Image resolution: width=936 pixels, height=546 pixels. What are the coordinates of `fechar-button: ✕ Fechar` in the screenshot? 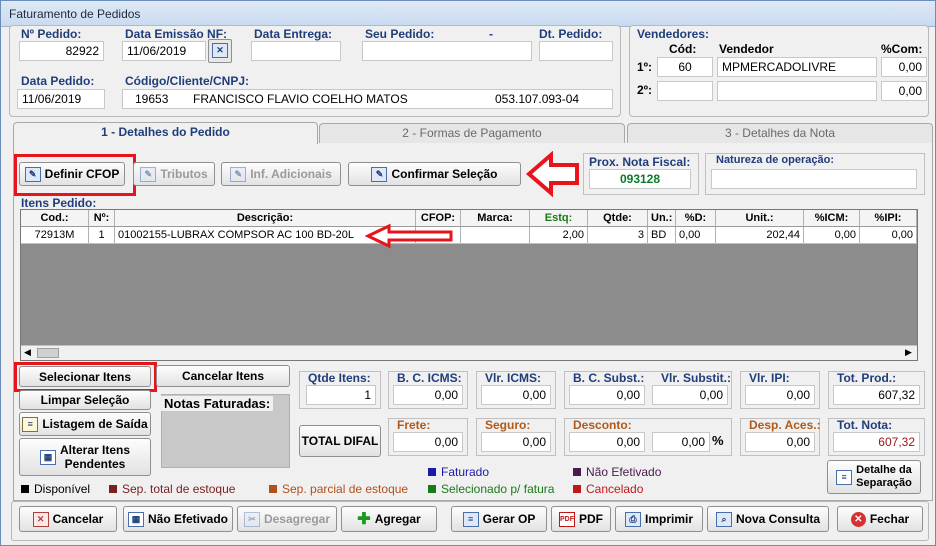 It's located at (880, 519).